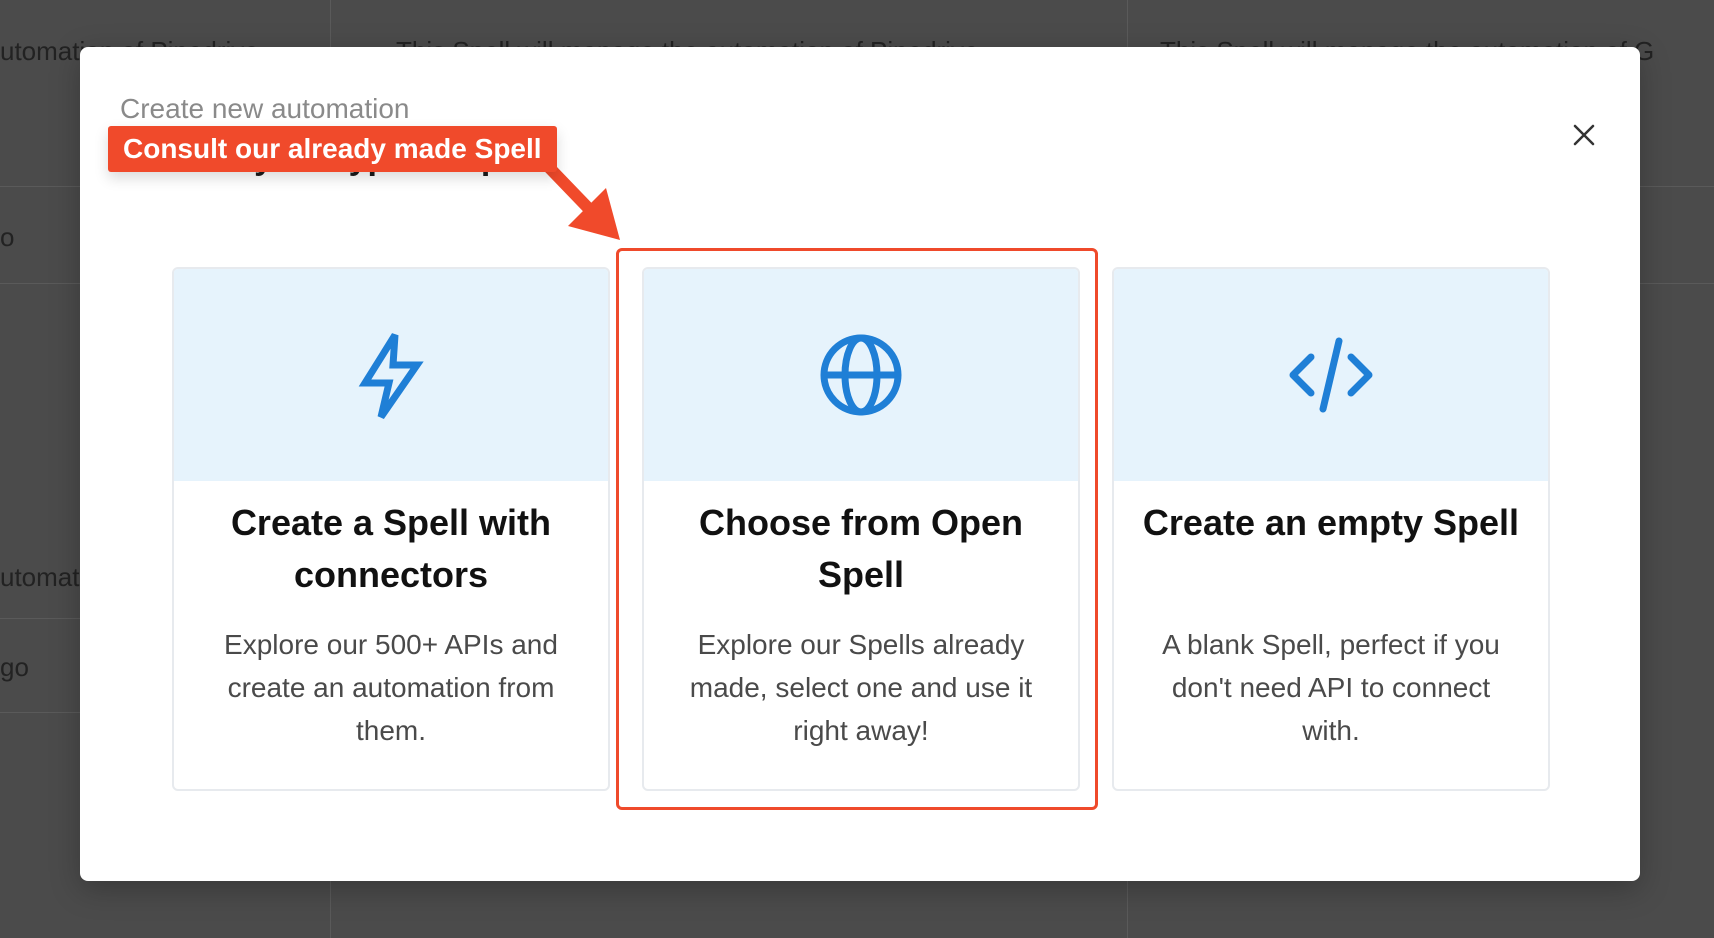  I want to click on code-icon, so click(1331, 375).